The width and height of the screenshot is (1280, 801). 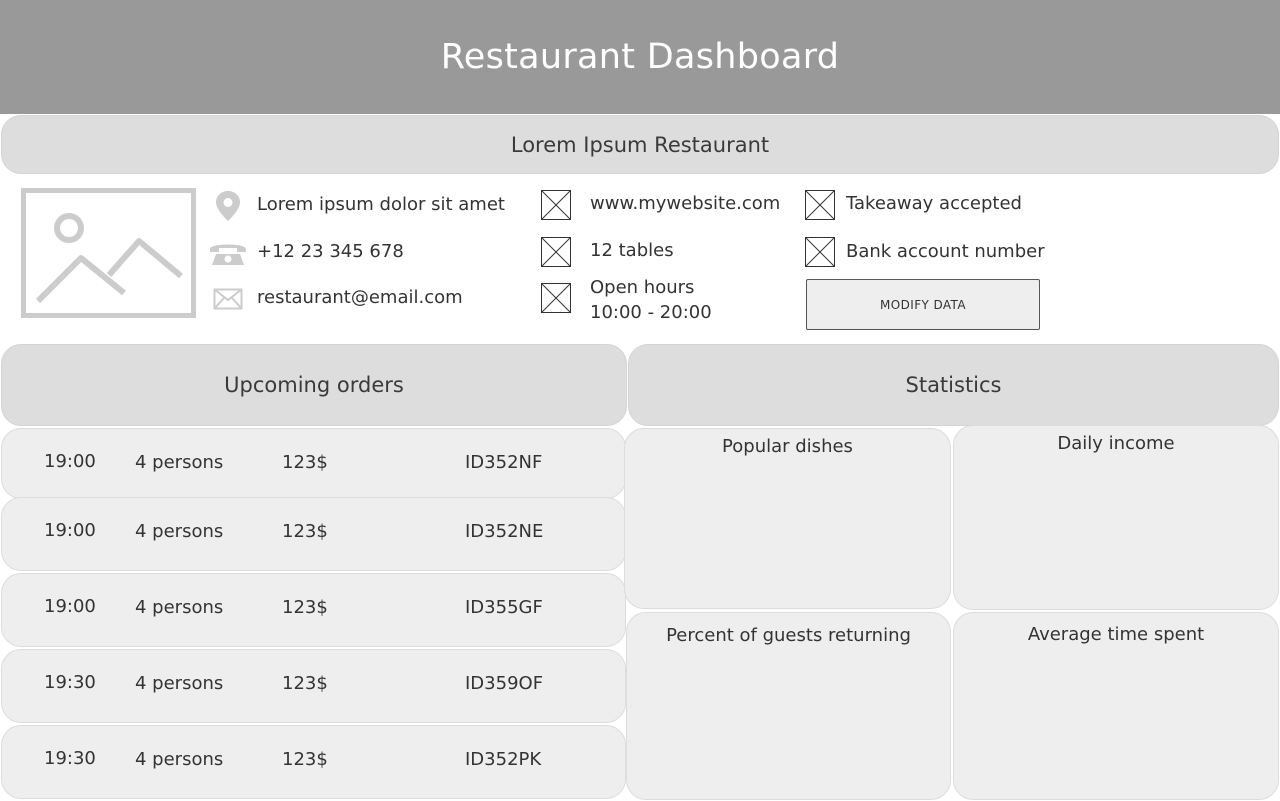 I want to click on statistics-header: Statistics, so click(x=953, y=385).